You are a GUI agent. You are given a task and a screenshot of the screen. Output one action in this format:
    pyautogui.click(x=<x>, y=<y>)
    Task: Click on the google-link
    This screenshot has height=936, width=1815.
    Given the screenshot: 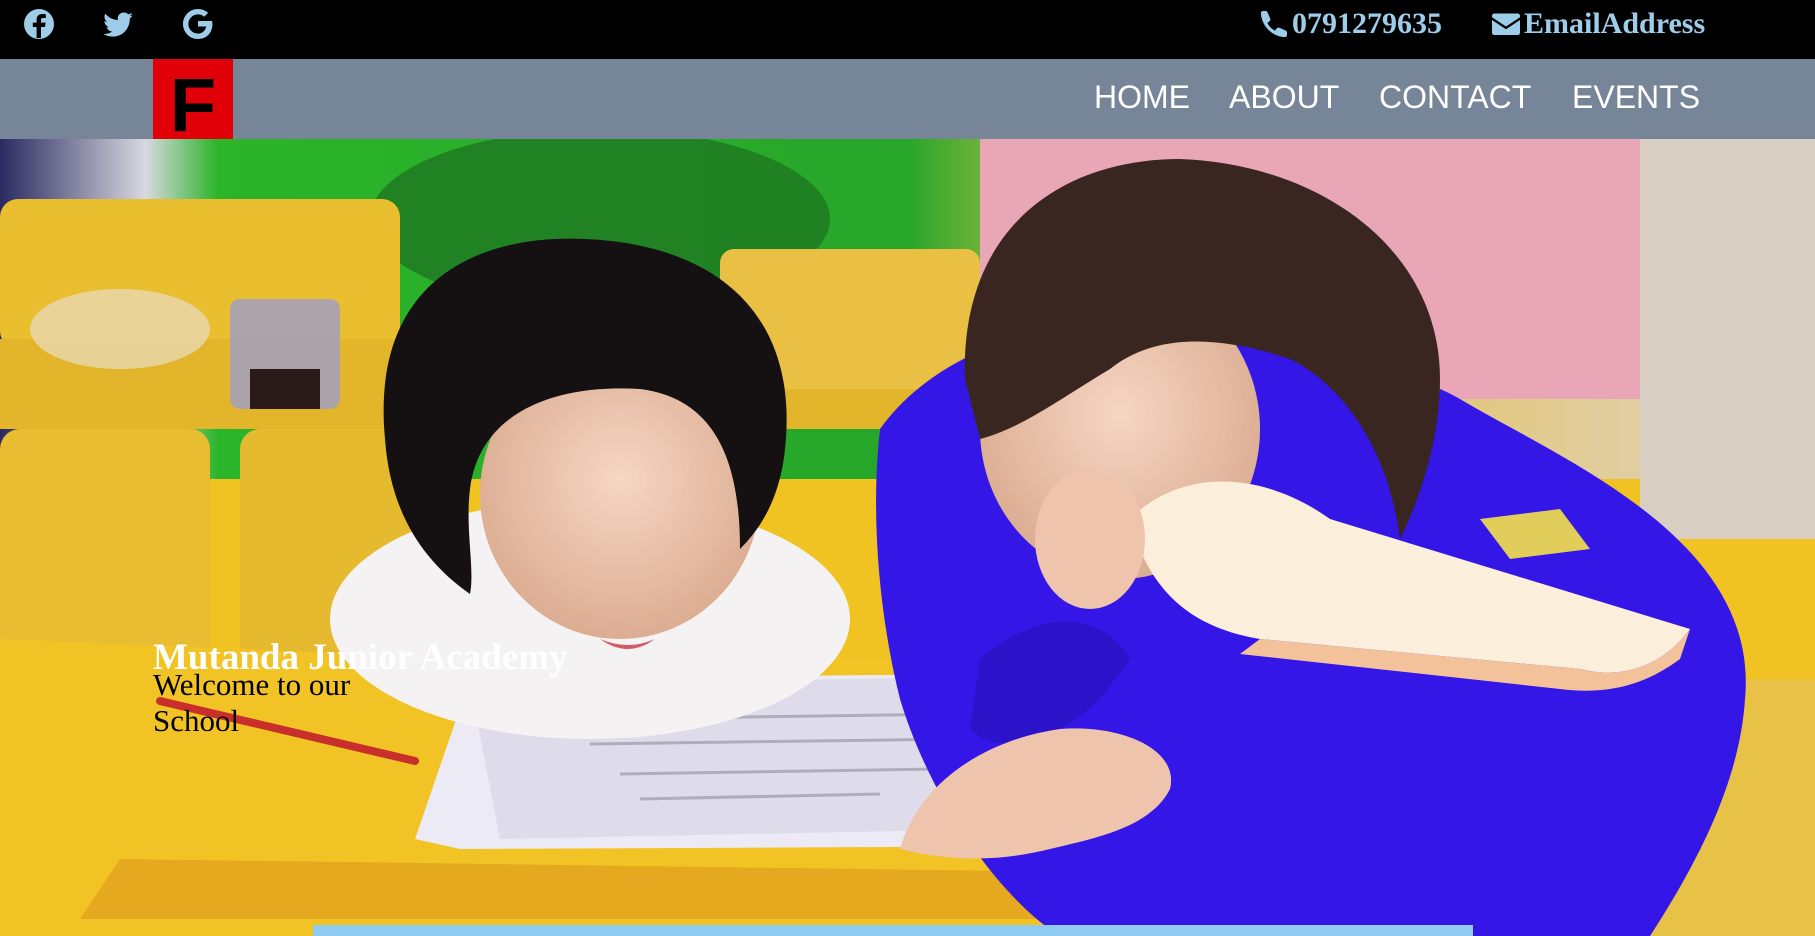 What is the action you would take?
    pyautogui.click(x=198, y=24)
    